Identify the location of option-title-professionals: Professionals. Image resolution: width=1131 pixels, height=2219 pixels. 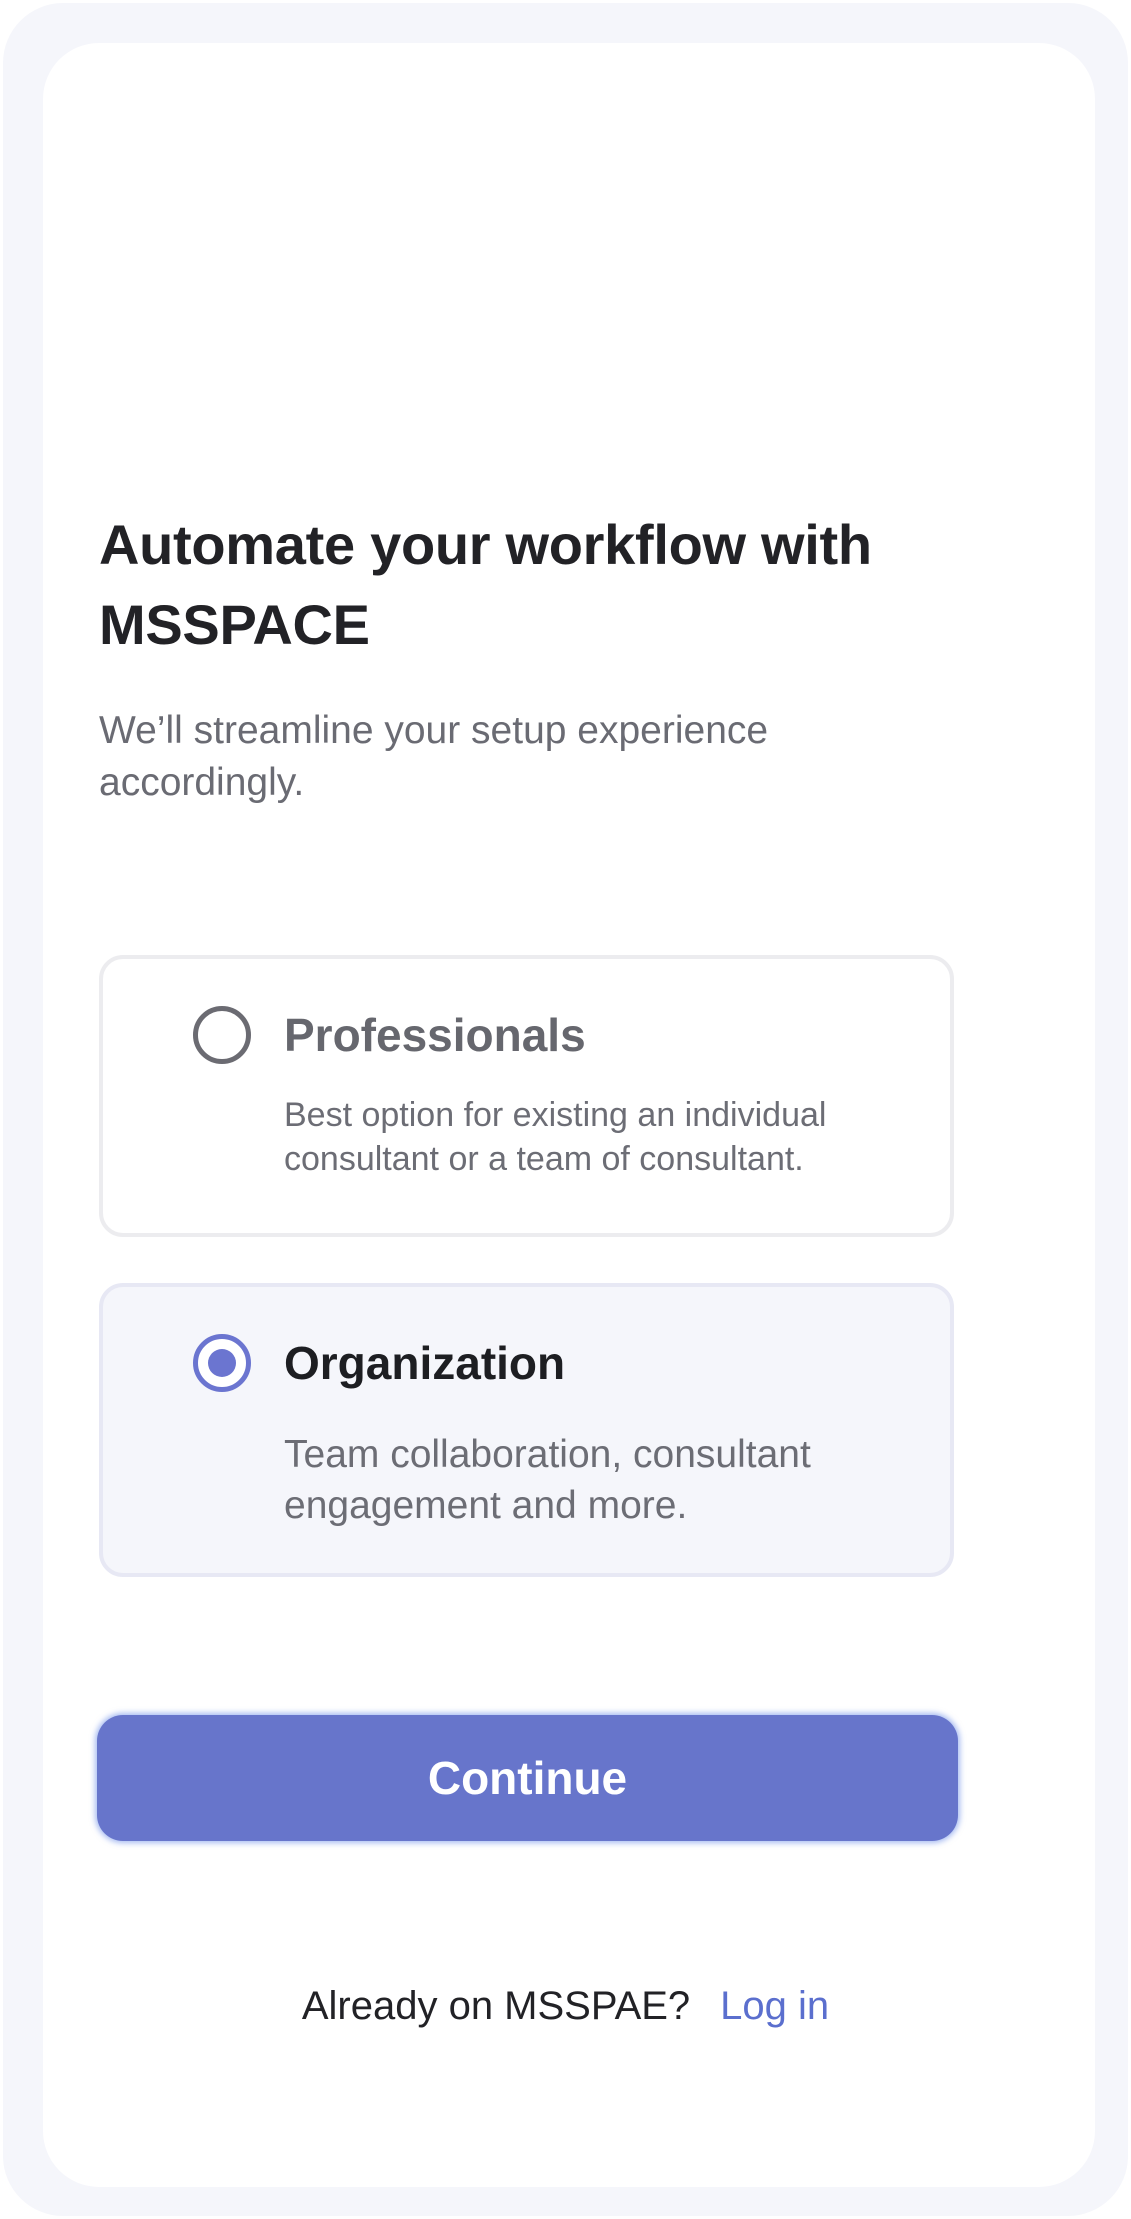
(435, 1035).